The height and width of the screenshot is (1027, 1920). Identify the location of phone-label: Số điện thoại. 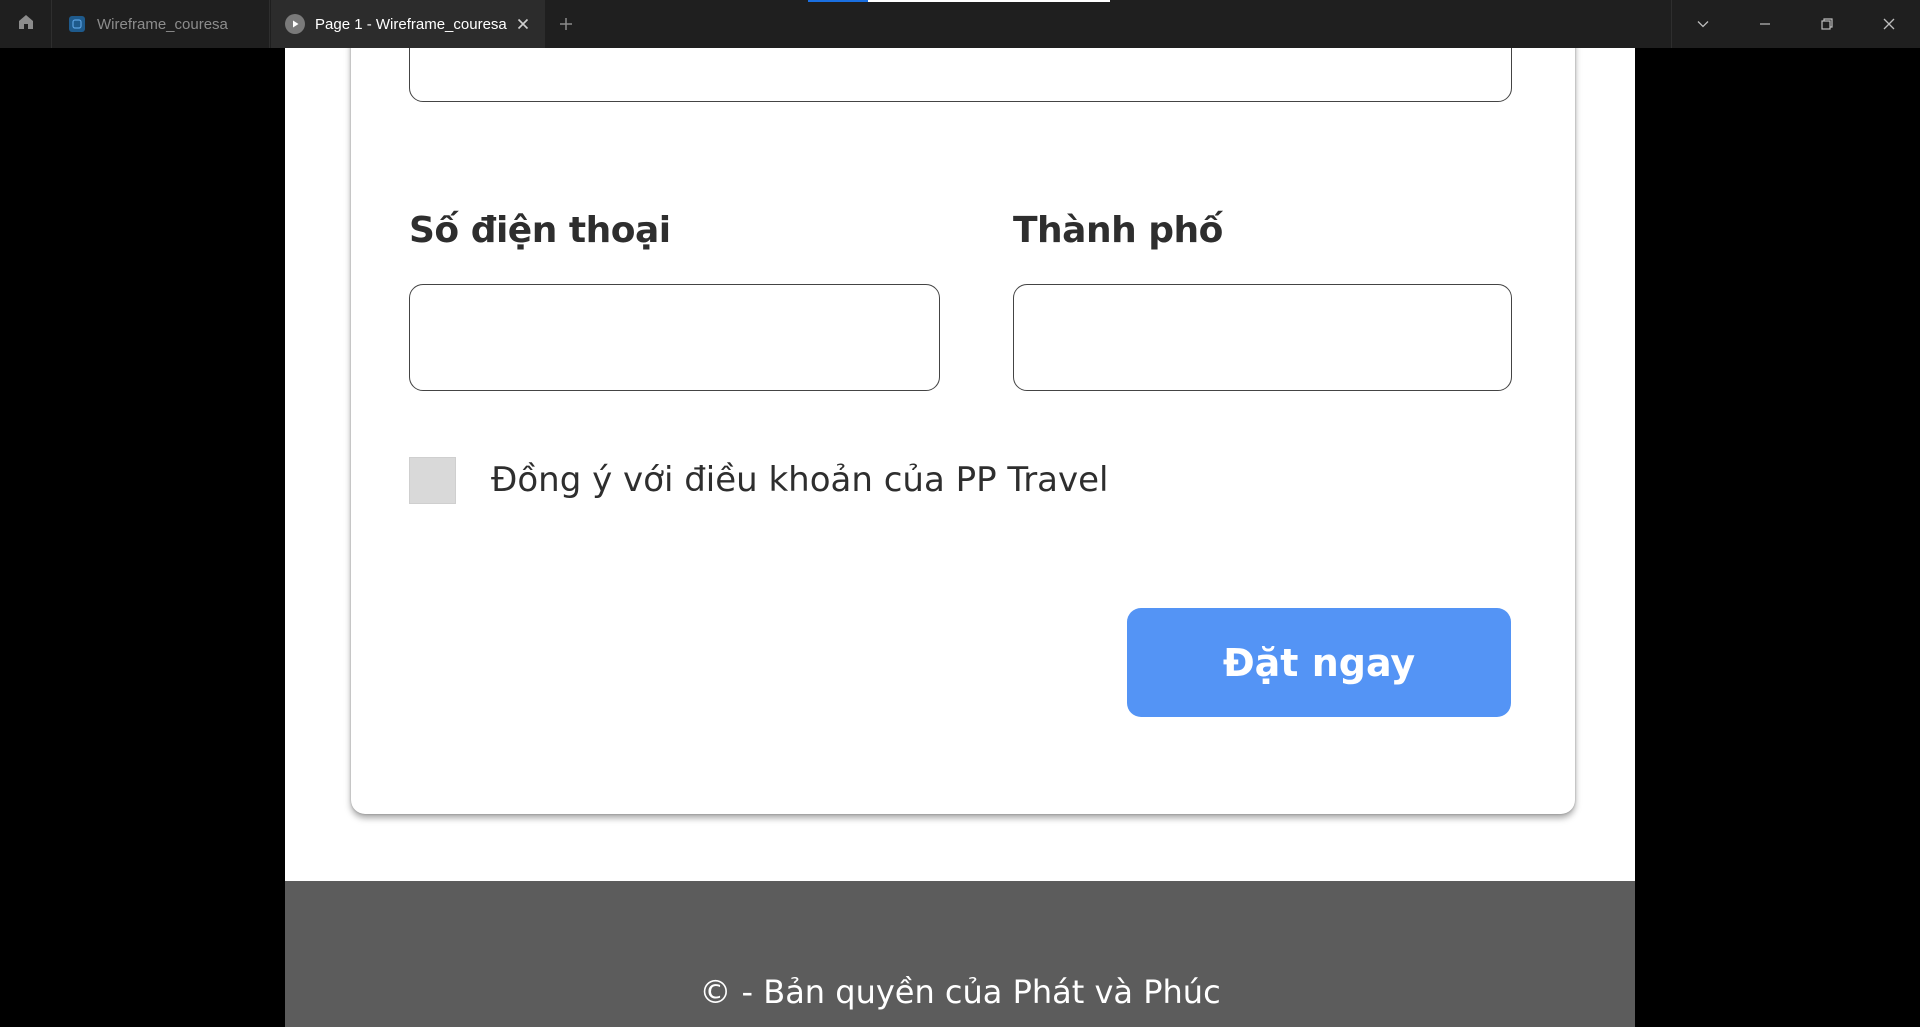
(540, 230).